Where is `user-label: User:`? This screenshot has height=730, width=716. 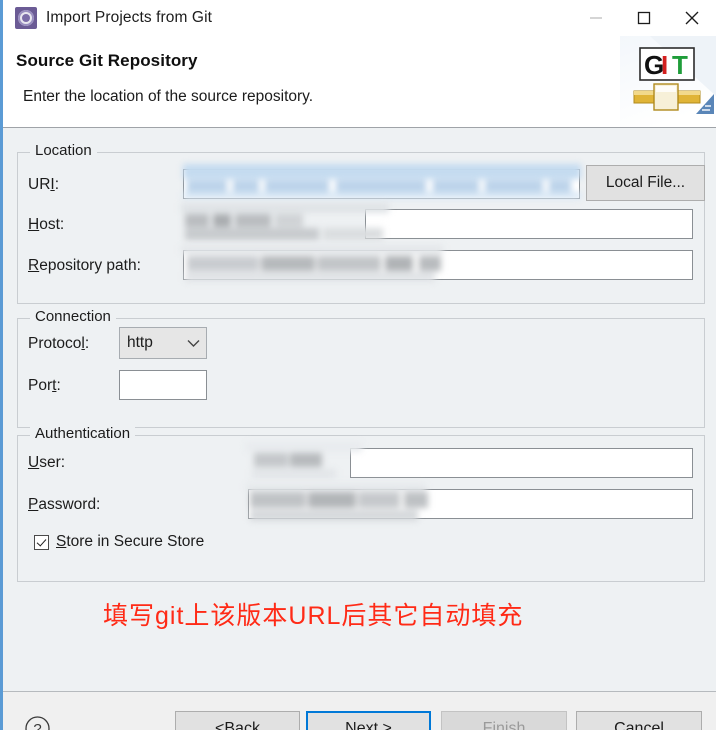
user-label: User: is located at coordinates (47, 462).